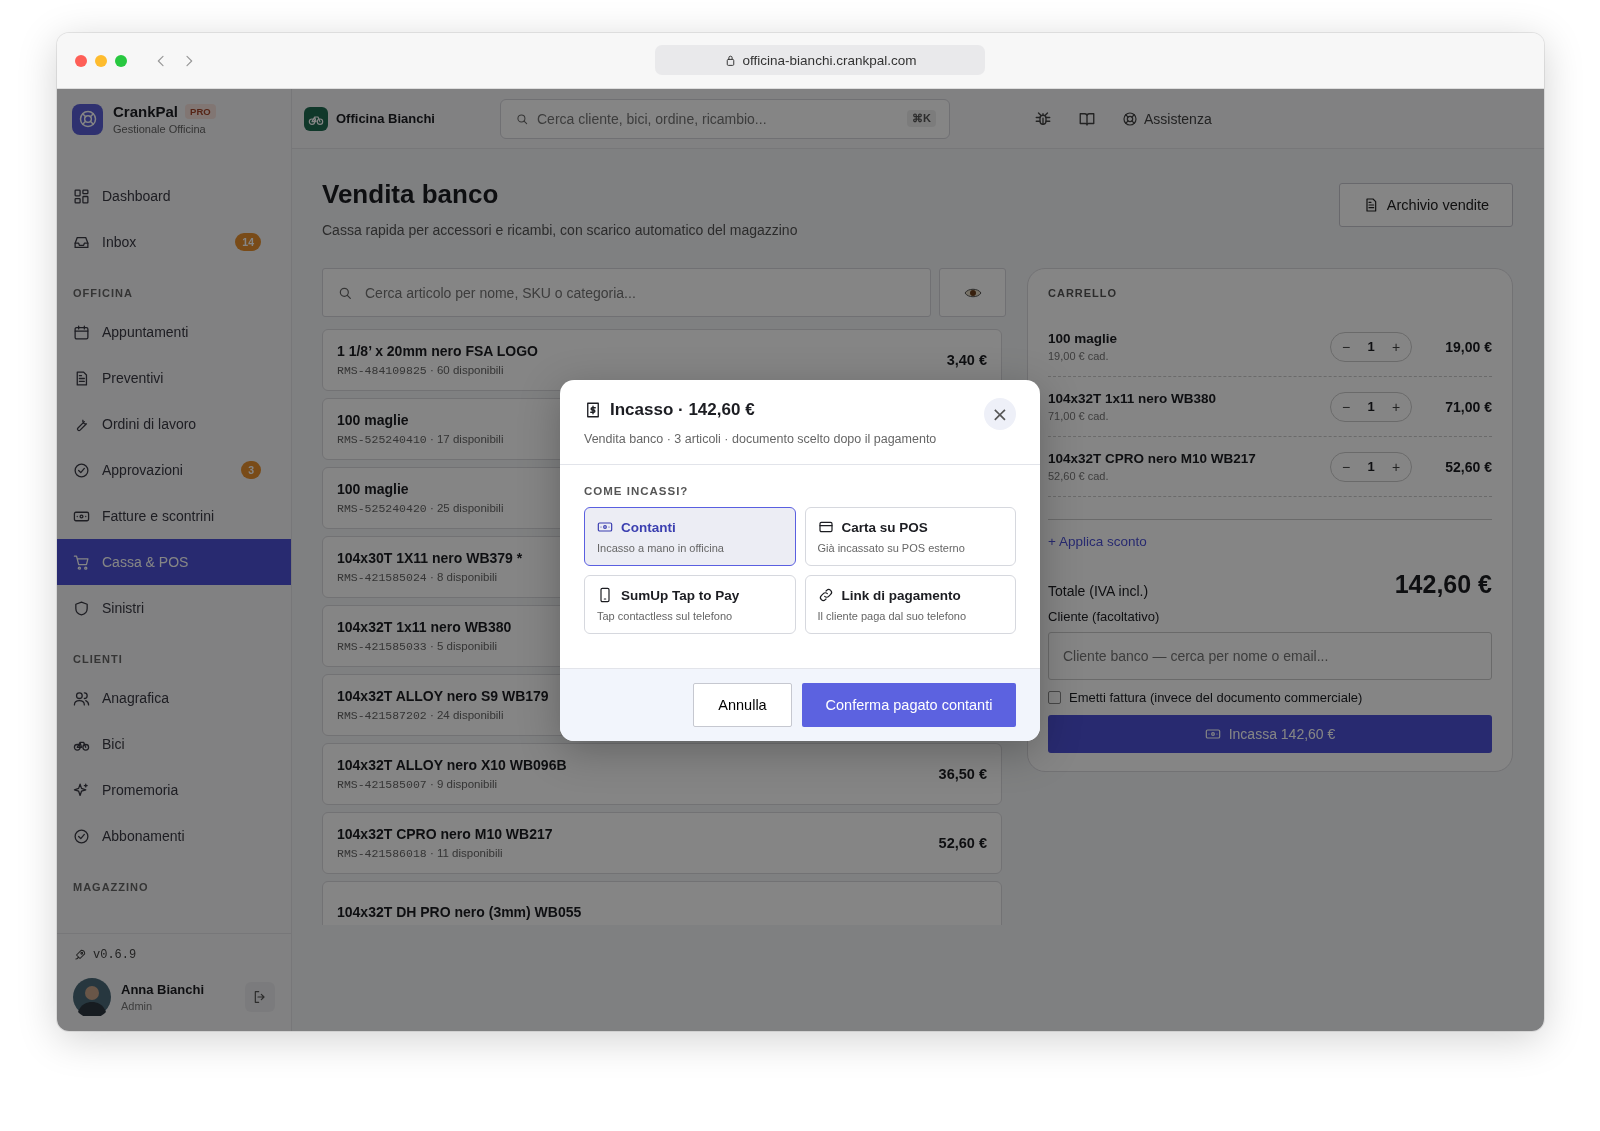 This screenshot has width=1600, height=1131. What do you see at coordinates (248, 242) in the screenshot?
I see `count-badge: 14` at bounding box center [248, 242].